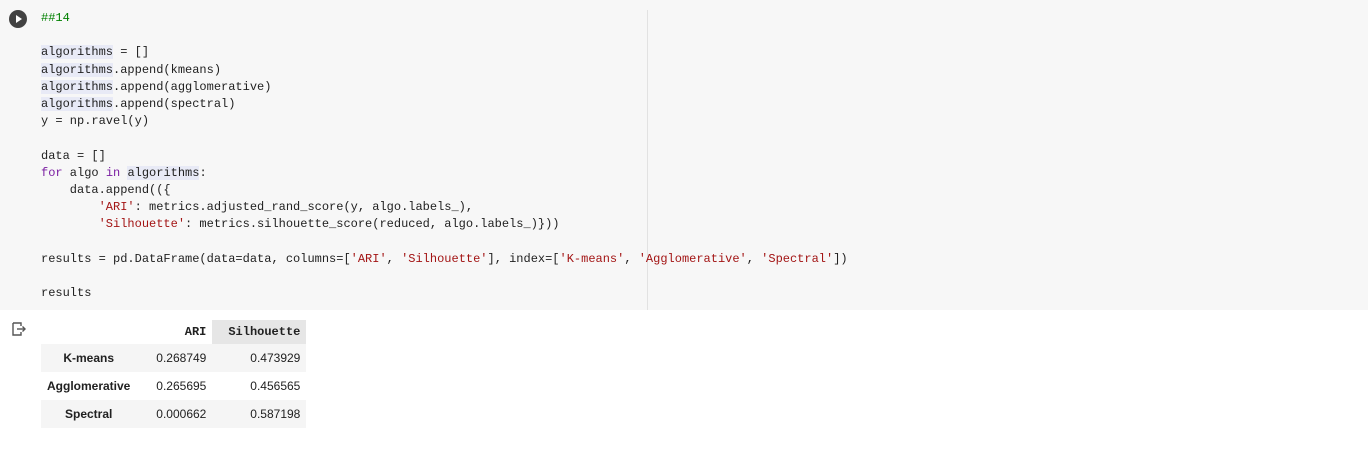 The height and width of the screenshot is (449, 1368). What do you see at coordinates (55, 18) in the screenshot?
I see `code-token: ##14` at bounding box center [55, 18].